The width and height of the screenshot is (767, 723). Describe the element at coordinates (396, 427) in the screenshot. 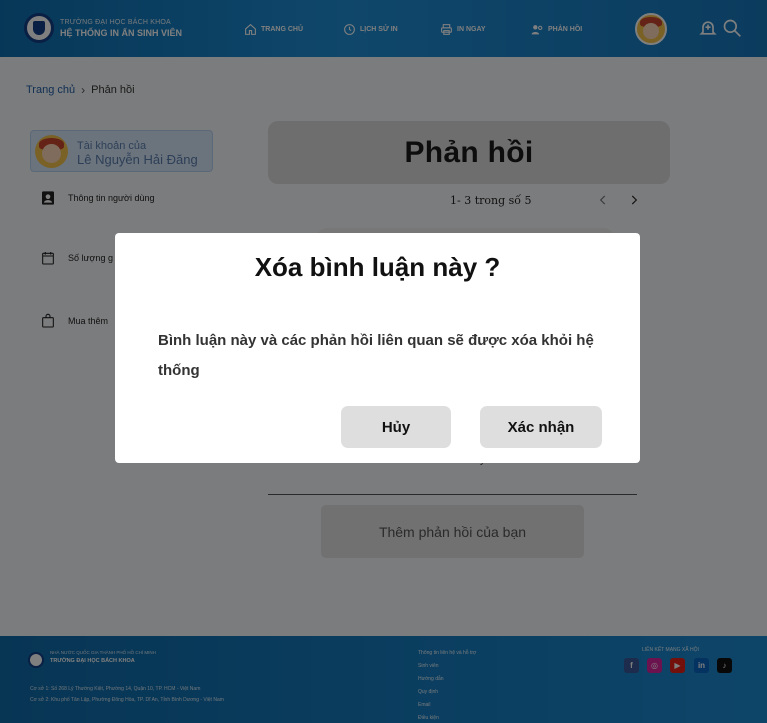

I see `cancel-button: Hủy` at that location.